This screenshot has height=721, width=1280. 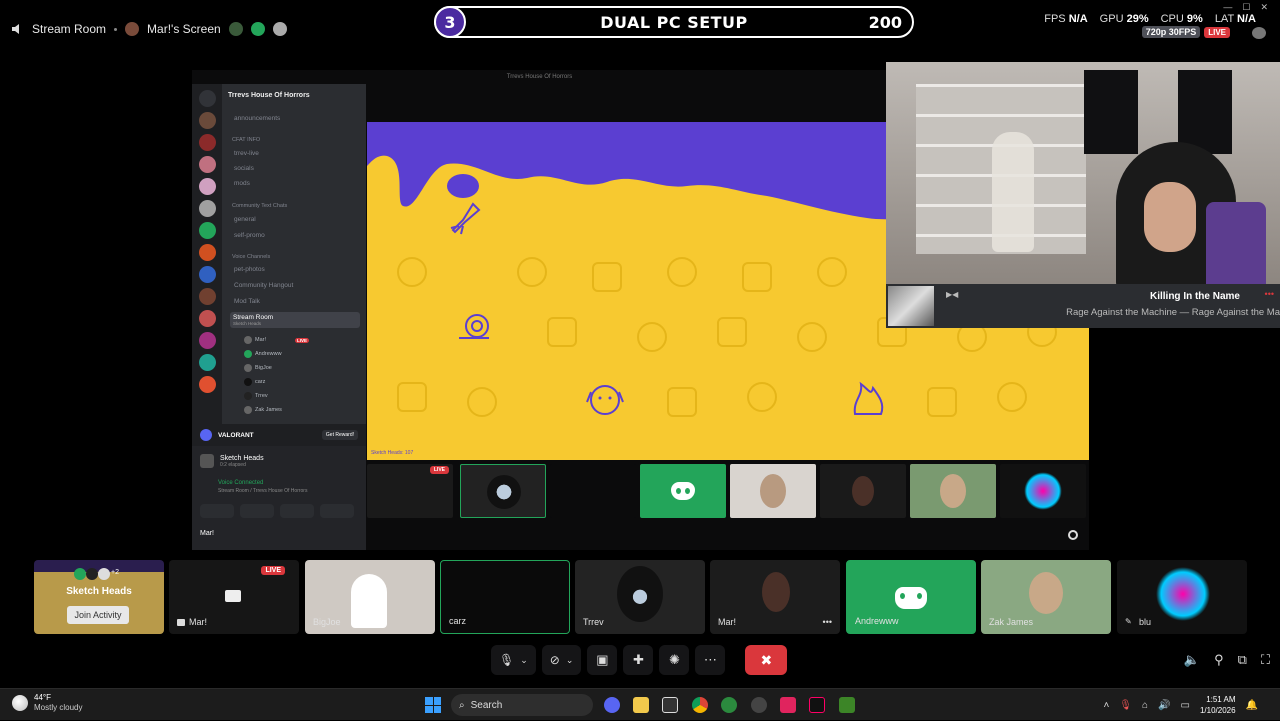 I want to click on voice-user: Zak James, so click(x=263, y=410).